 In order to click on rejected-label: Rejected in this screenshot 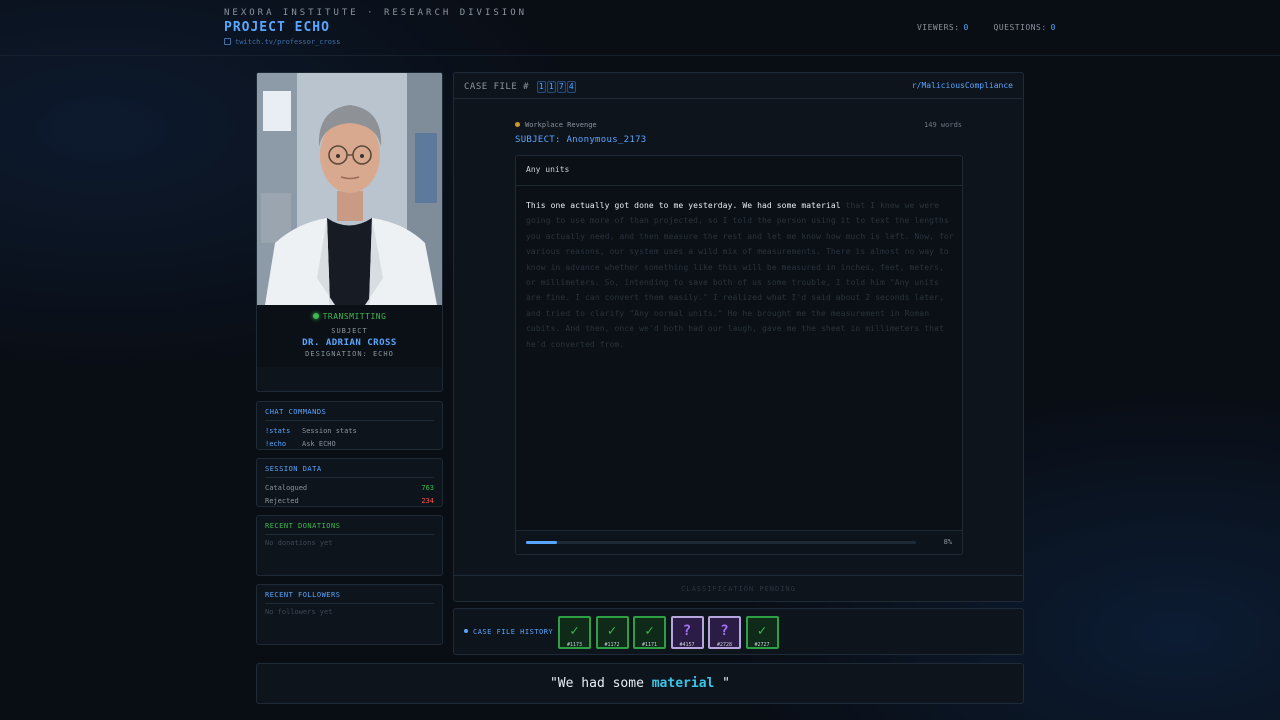, I will do `click(282, 501)`.